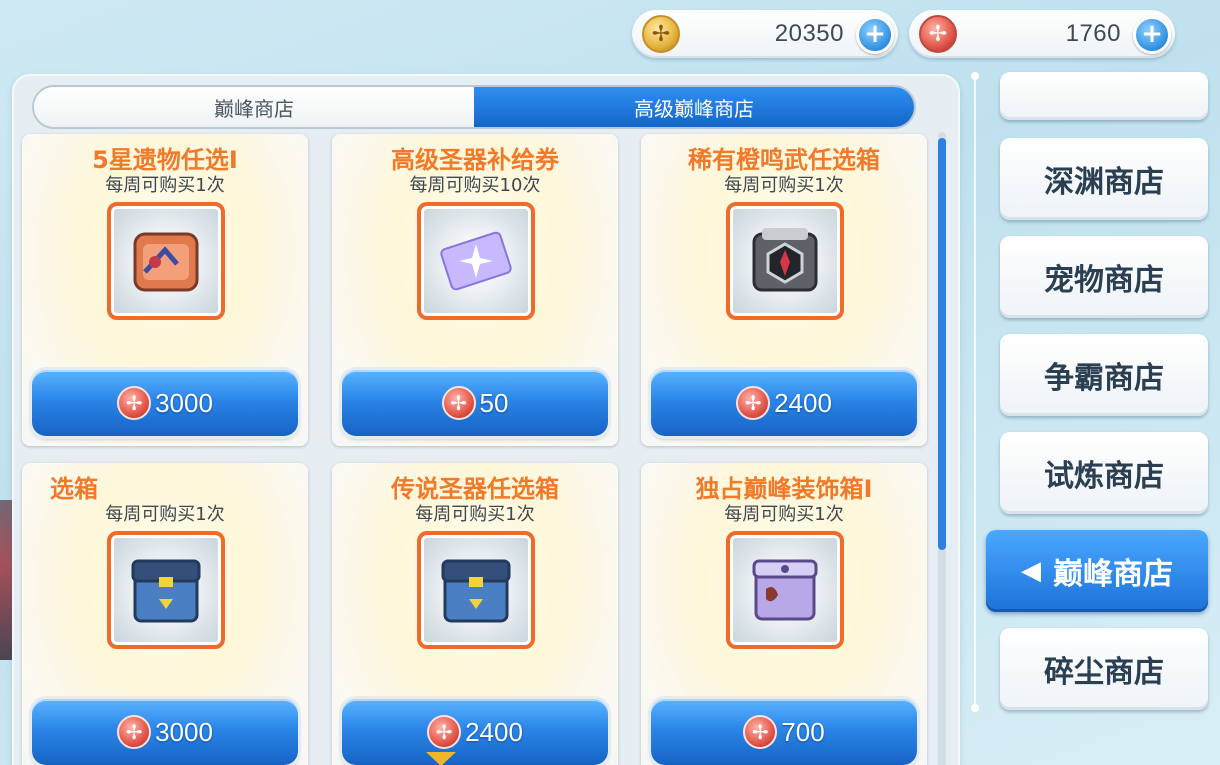  Describe the element at coordinates (784, 489) in the screenshot. I see `item-title: 独占巅峰装饰箱Ⅰ` at that location.